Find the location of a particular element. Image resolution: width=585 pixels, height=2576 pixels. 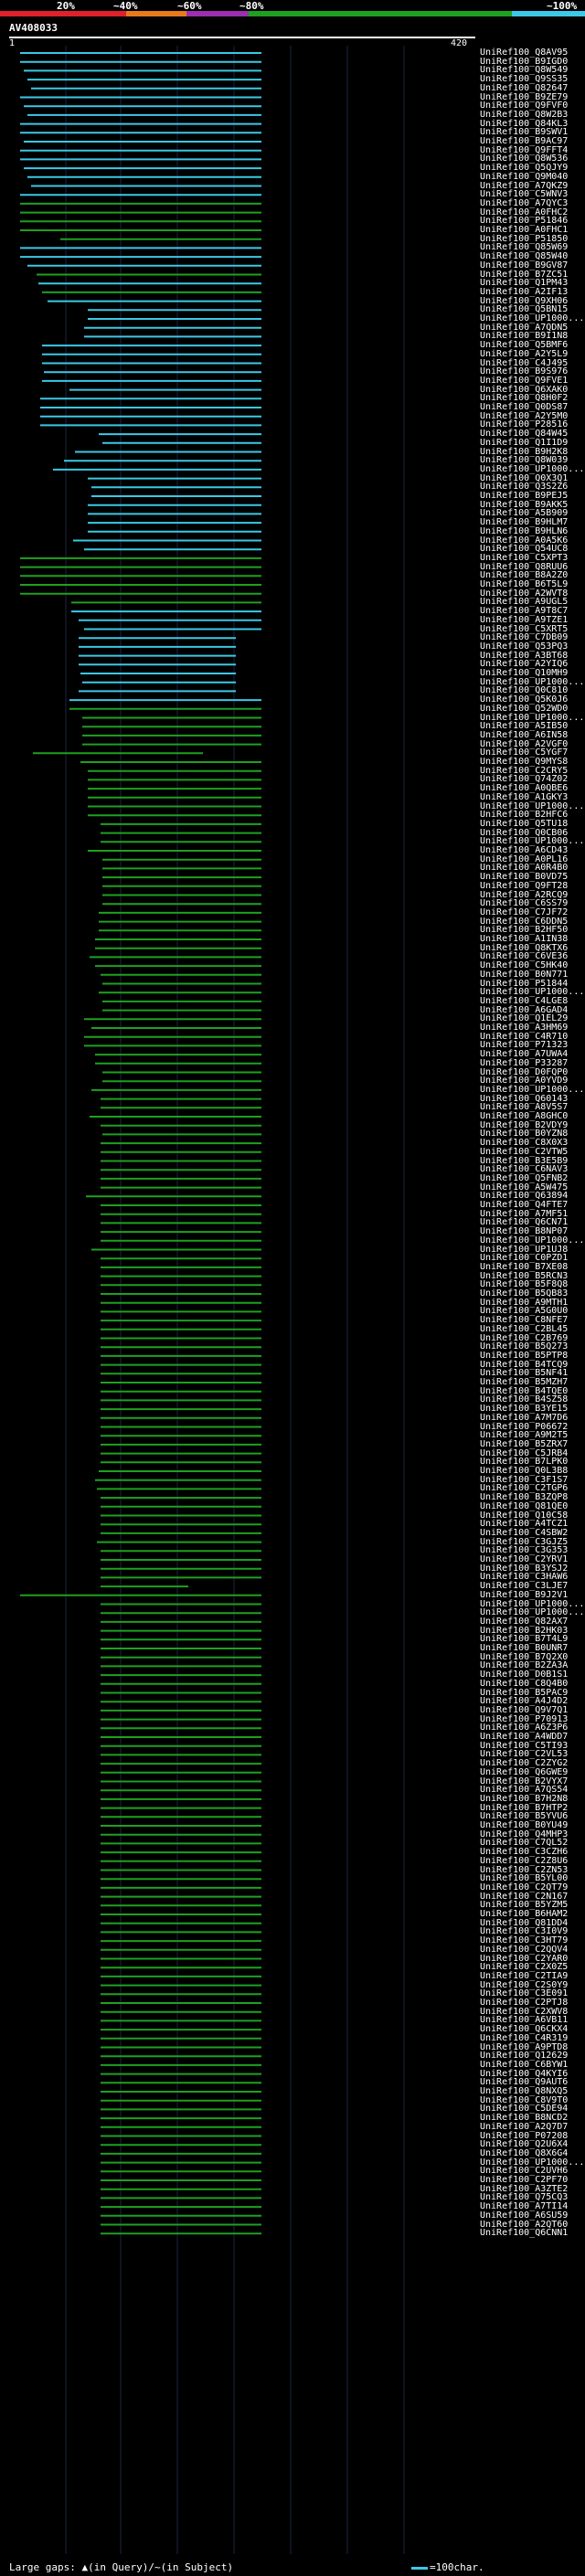

footer-scale-key: =100char. is located at coordinates (447, 2567).